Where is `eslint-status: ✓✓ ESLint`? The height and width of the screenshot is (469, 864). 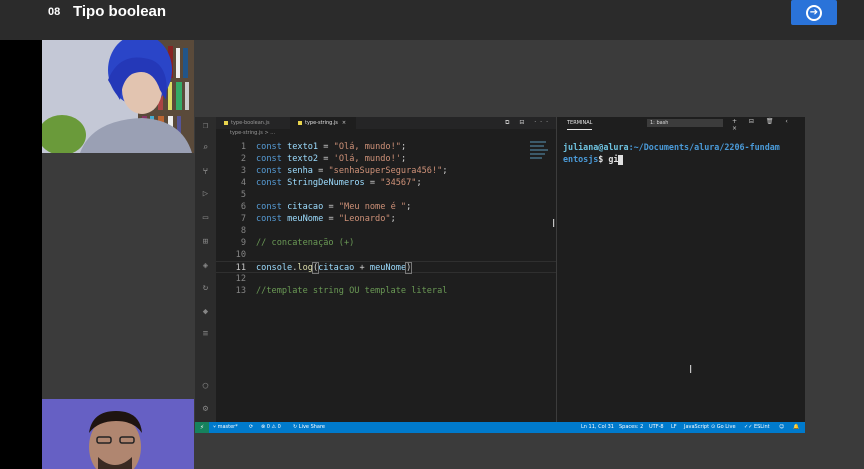 eslint-status: ✓✓ ESLint is located at coordinates (757, 427).